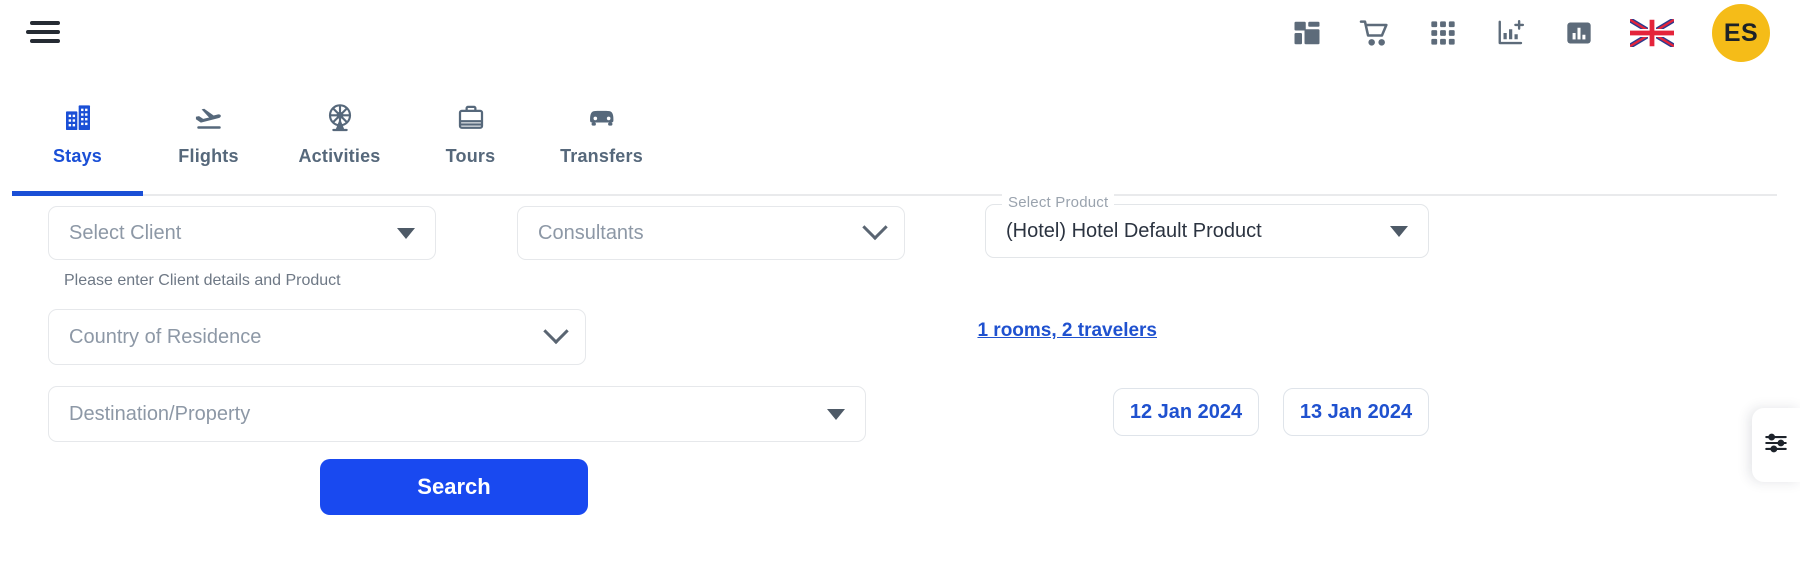  I want to click on hamburger-menu-icon, so click(43, 32).